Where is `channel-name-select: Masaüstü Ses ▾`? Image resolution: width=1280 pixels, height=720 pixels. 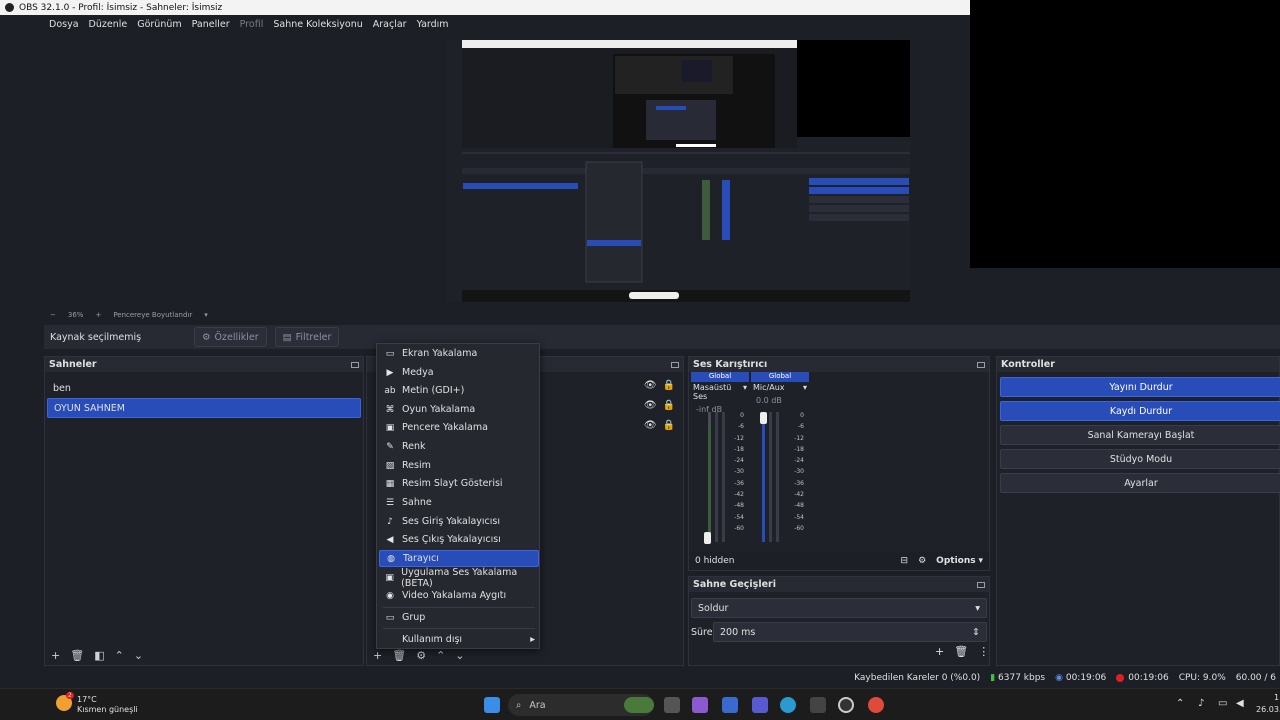
channel-name-select: Masaüstü Ses ▾ is located at coordinates (720, 392).